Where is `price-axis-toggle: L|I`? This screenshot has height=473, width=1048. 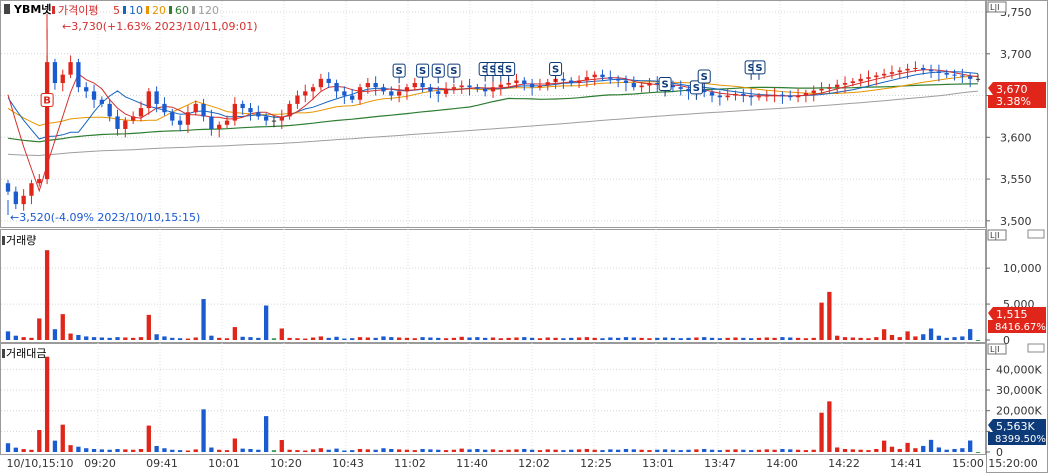
price-axis-toggle: L|I is located at coordinates (997, 7).